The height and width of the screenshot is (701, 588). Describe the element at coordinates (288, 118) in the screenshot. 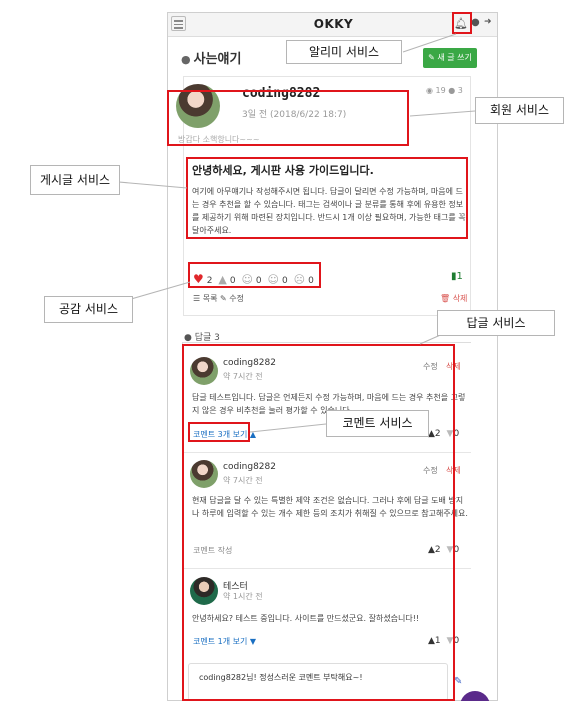

I see `highlight-member` at that location.